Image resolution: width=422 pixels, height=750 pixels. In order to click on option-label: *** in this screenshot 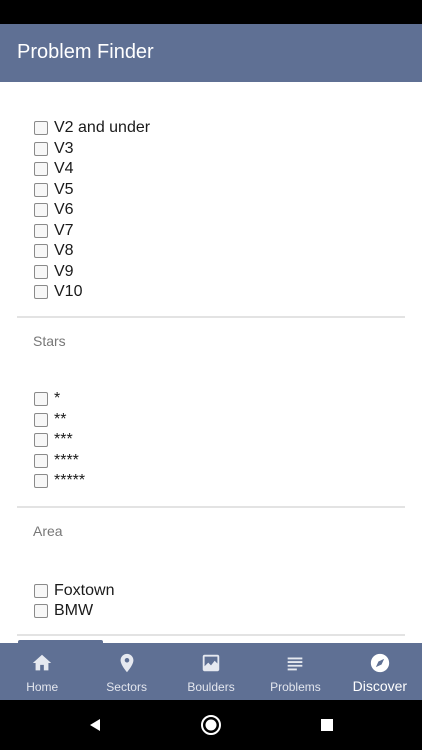, I will do `click(63, 439)`.